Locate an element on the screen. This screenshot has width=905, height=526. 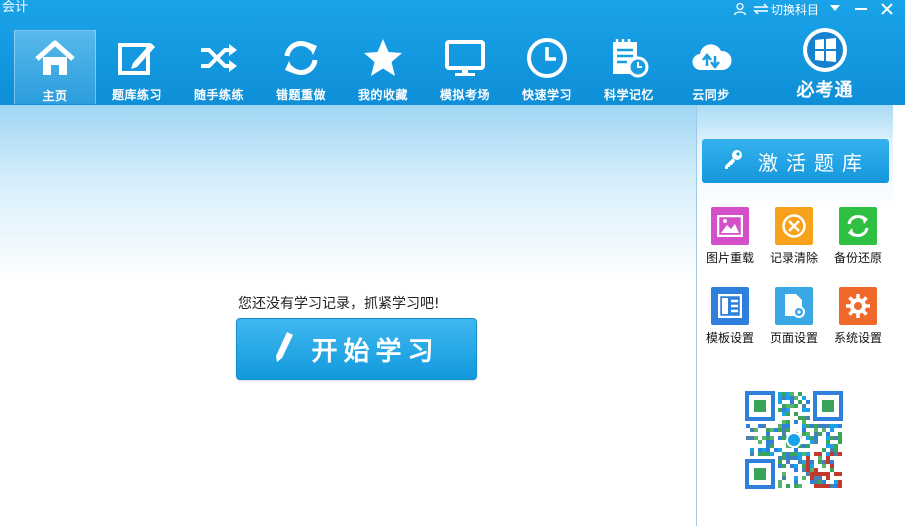
template-icon is located at coordinates (730, 306).